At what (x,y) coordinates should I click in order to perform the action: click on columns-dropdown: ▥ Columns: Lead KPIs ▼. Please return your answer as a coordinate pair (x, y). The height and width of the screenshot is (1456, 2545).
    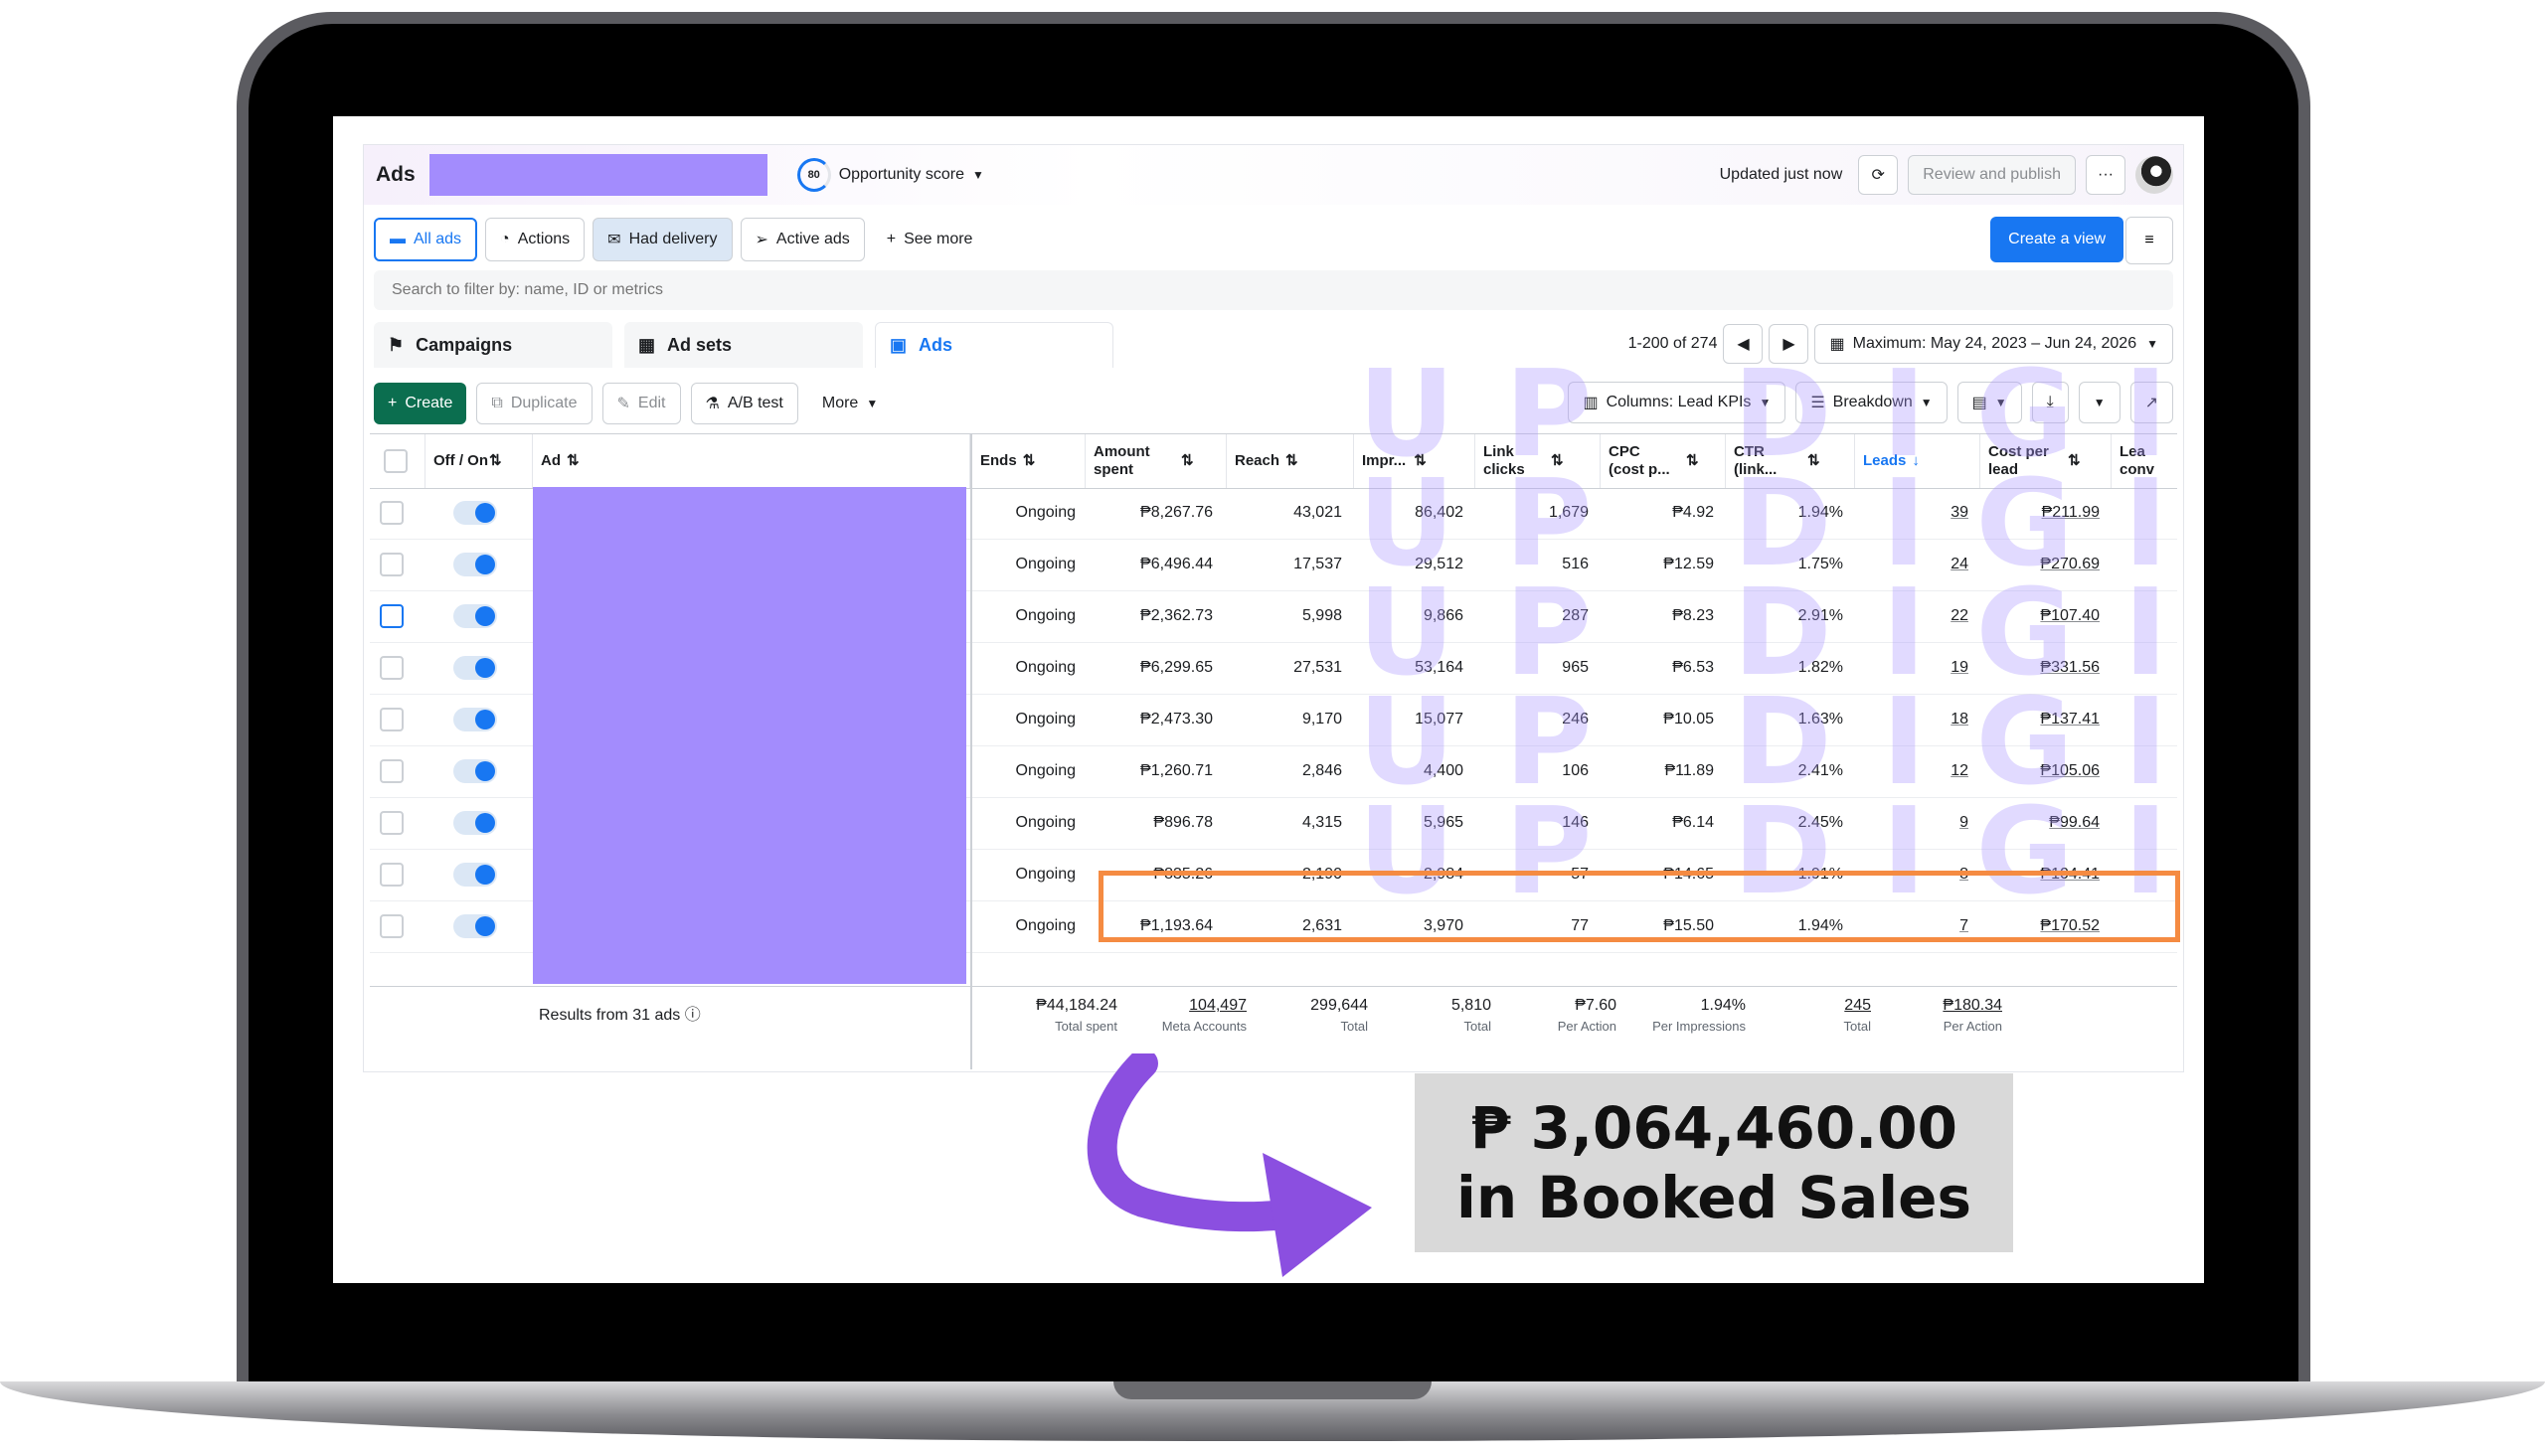
    Looking at the image, I should click on (1677, 402).